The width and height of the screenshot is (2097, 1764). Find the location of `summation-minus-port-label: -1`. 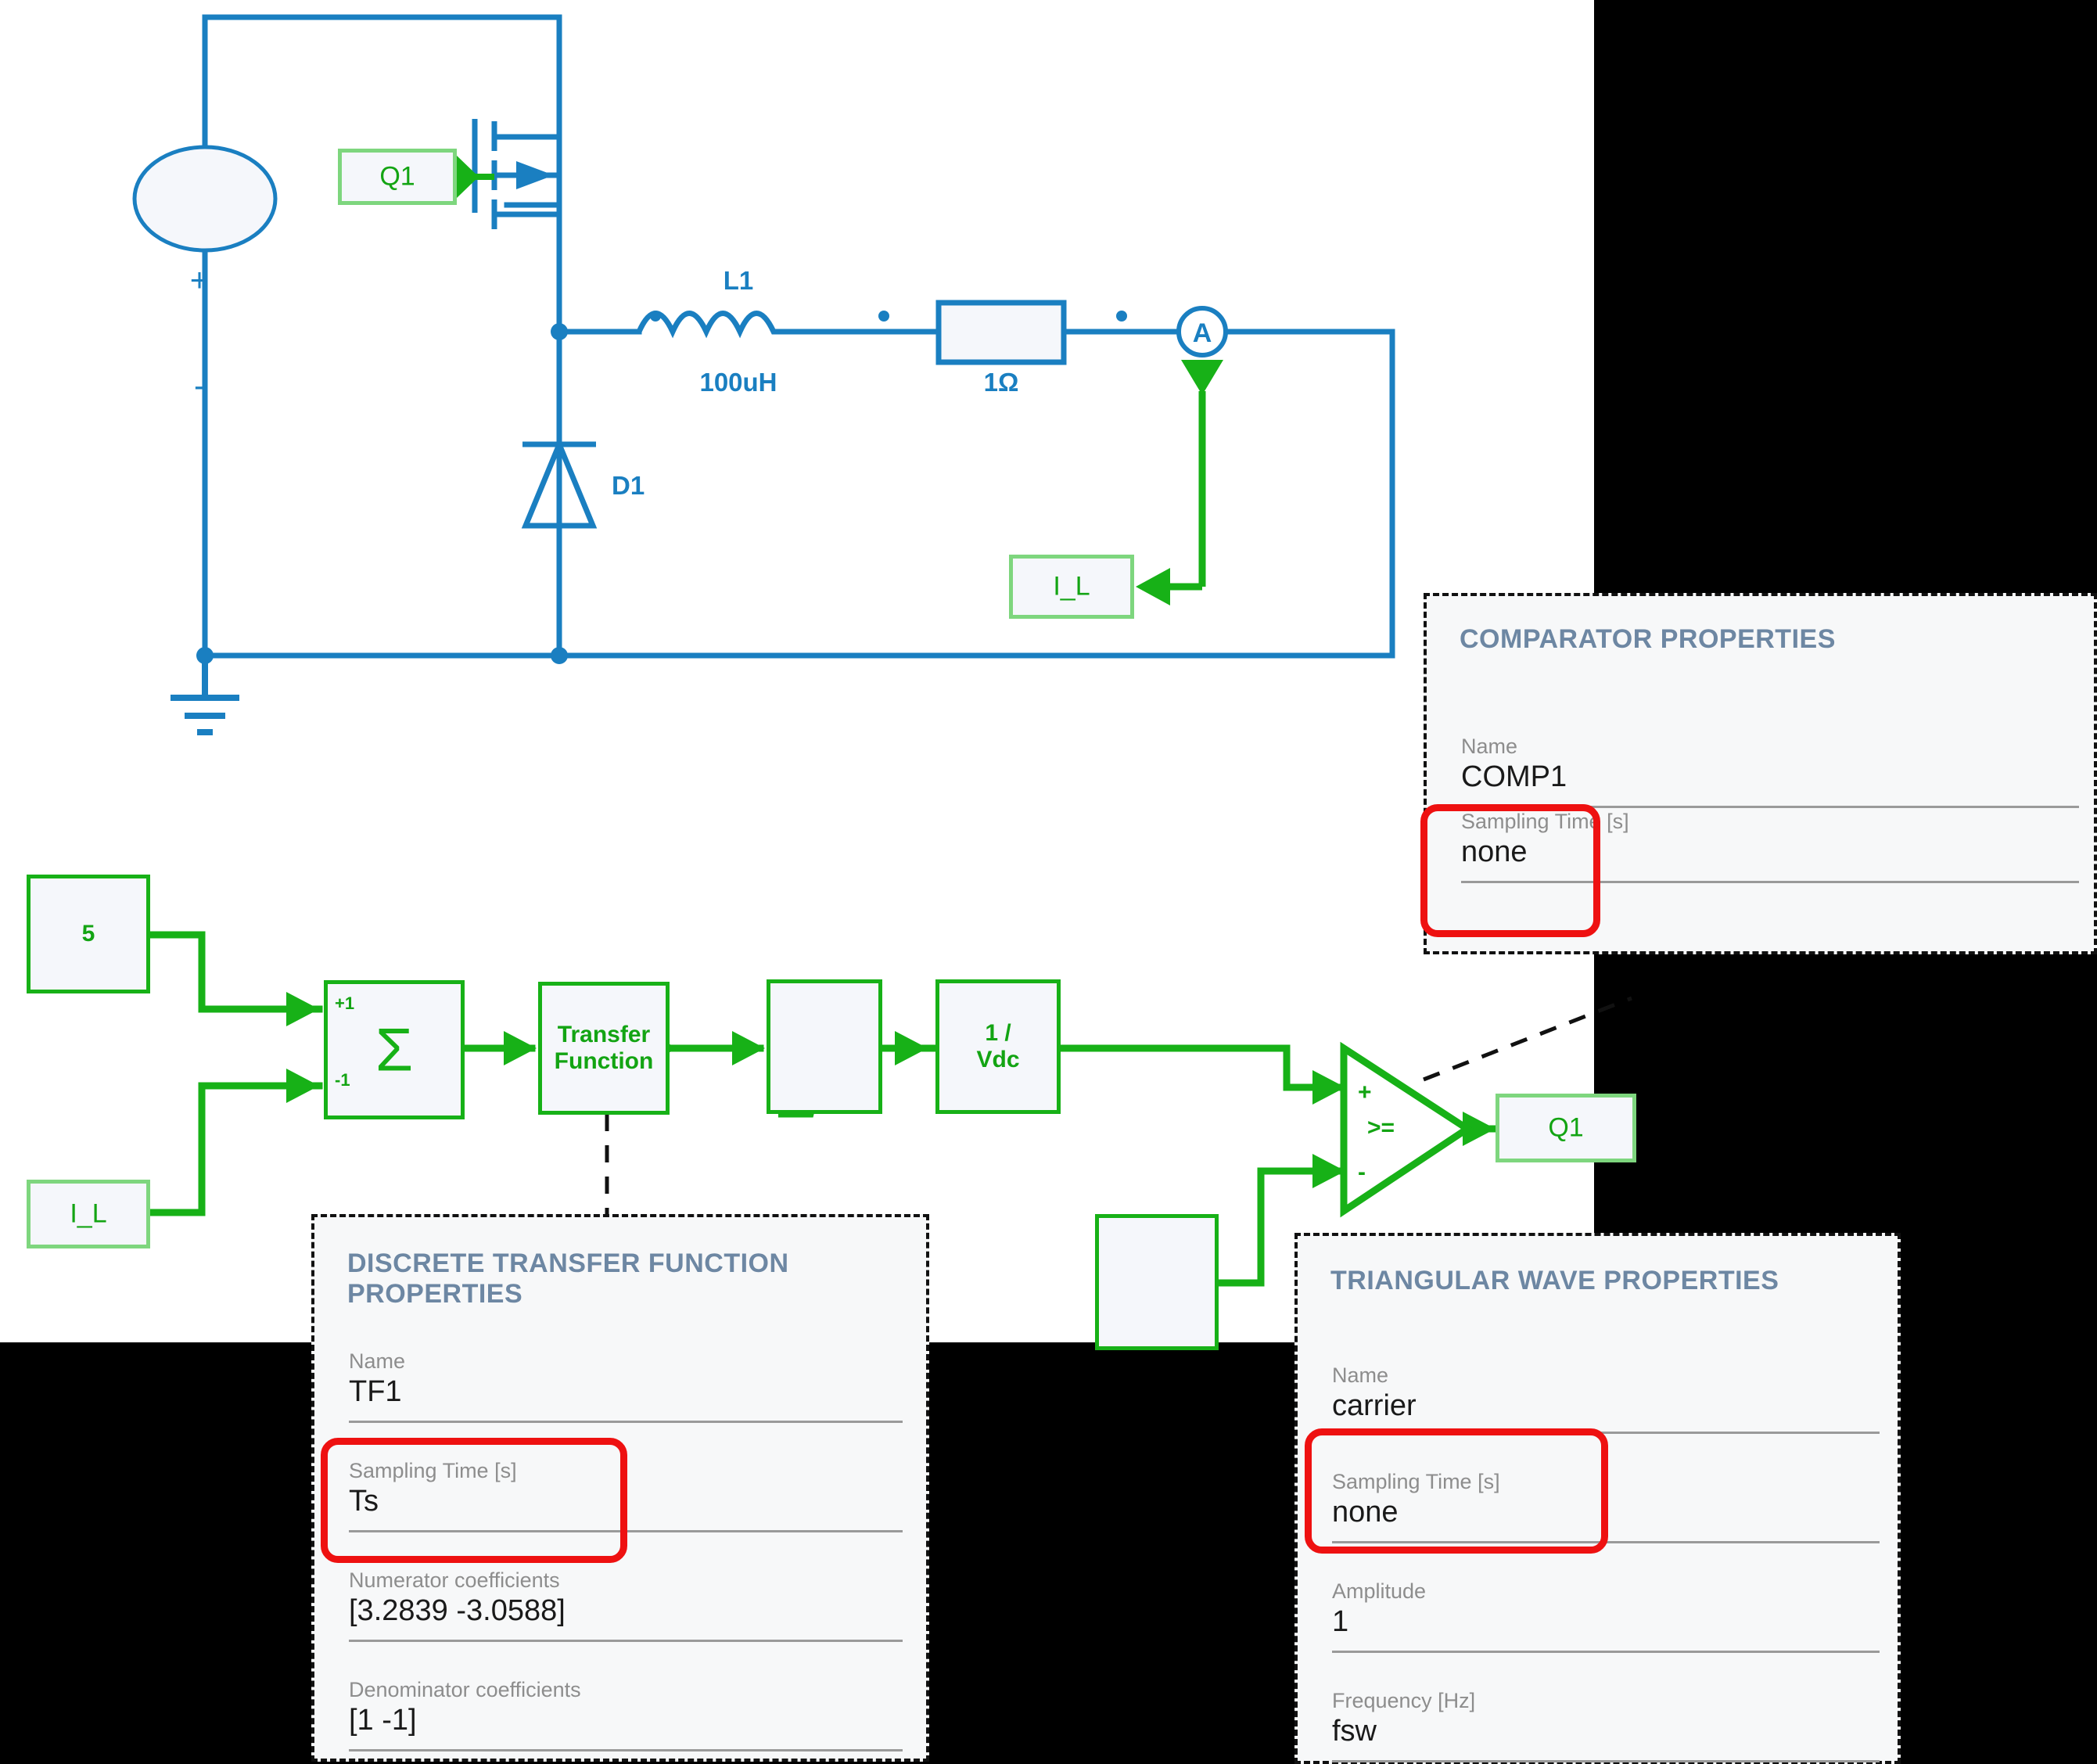

summation-minus-port-label: -1 is located at coordinates (342, 1080).